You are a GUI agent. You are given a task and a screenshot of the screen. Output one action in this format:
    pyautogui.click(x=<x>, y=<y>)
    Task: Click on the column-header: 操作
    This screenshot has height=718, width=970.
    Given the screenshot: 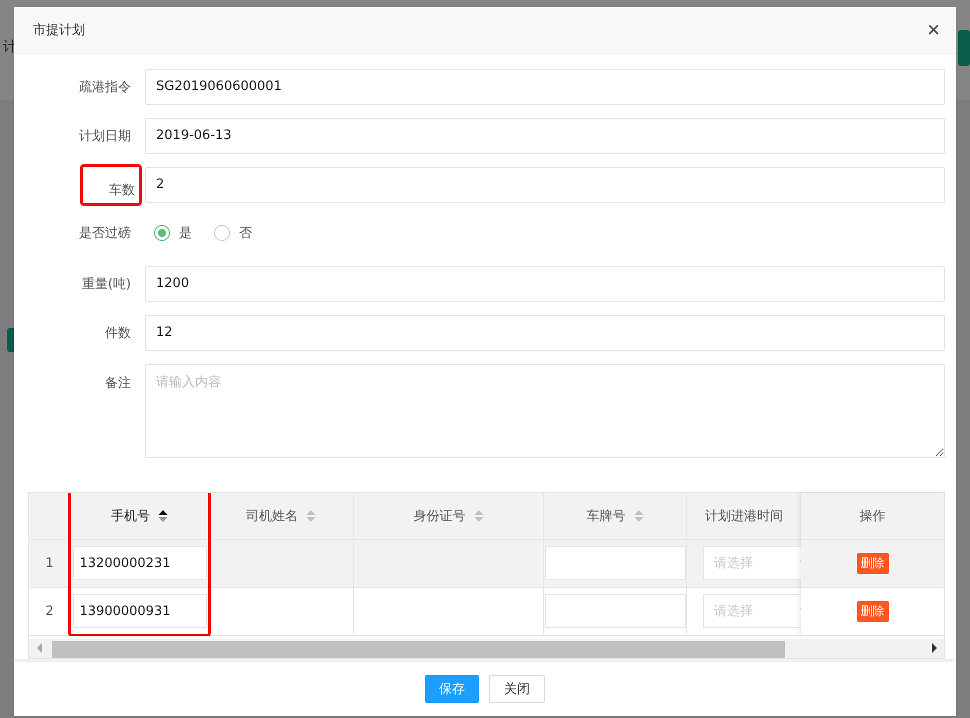 What is the action you would take?
    pyautogui.click(x=873, y=516)
    